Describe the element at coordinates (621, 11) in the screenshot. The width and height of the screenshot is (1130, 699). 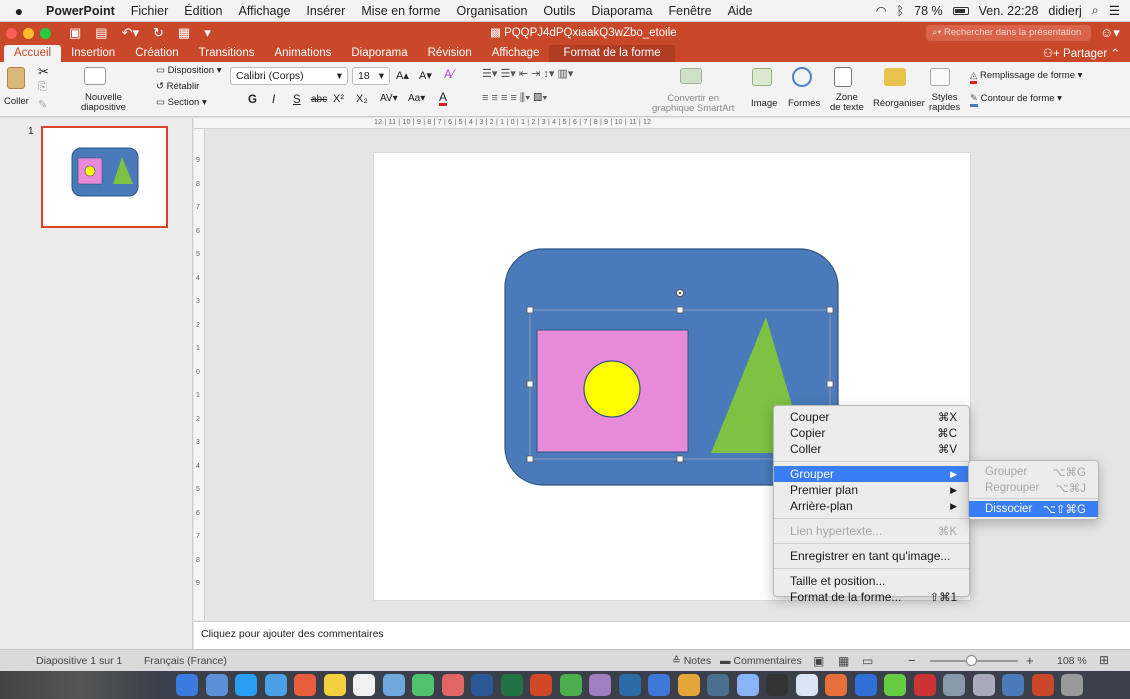
I see `menu-diaporama: Diaporama` at that location.